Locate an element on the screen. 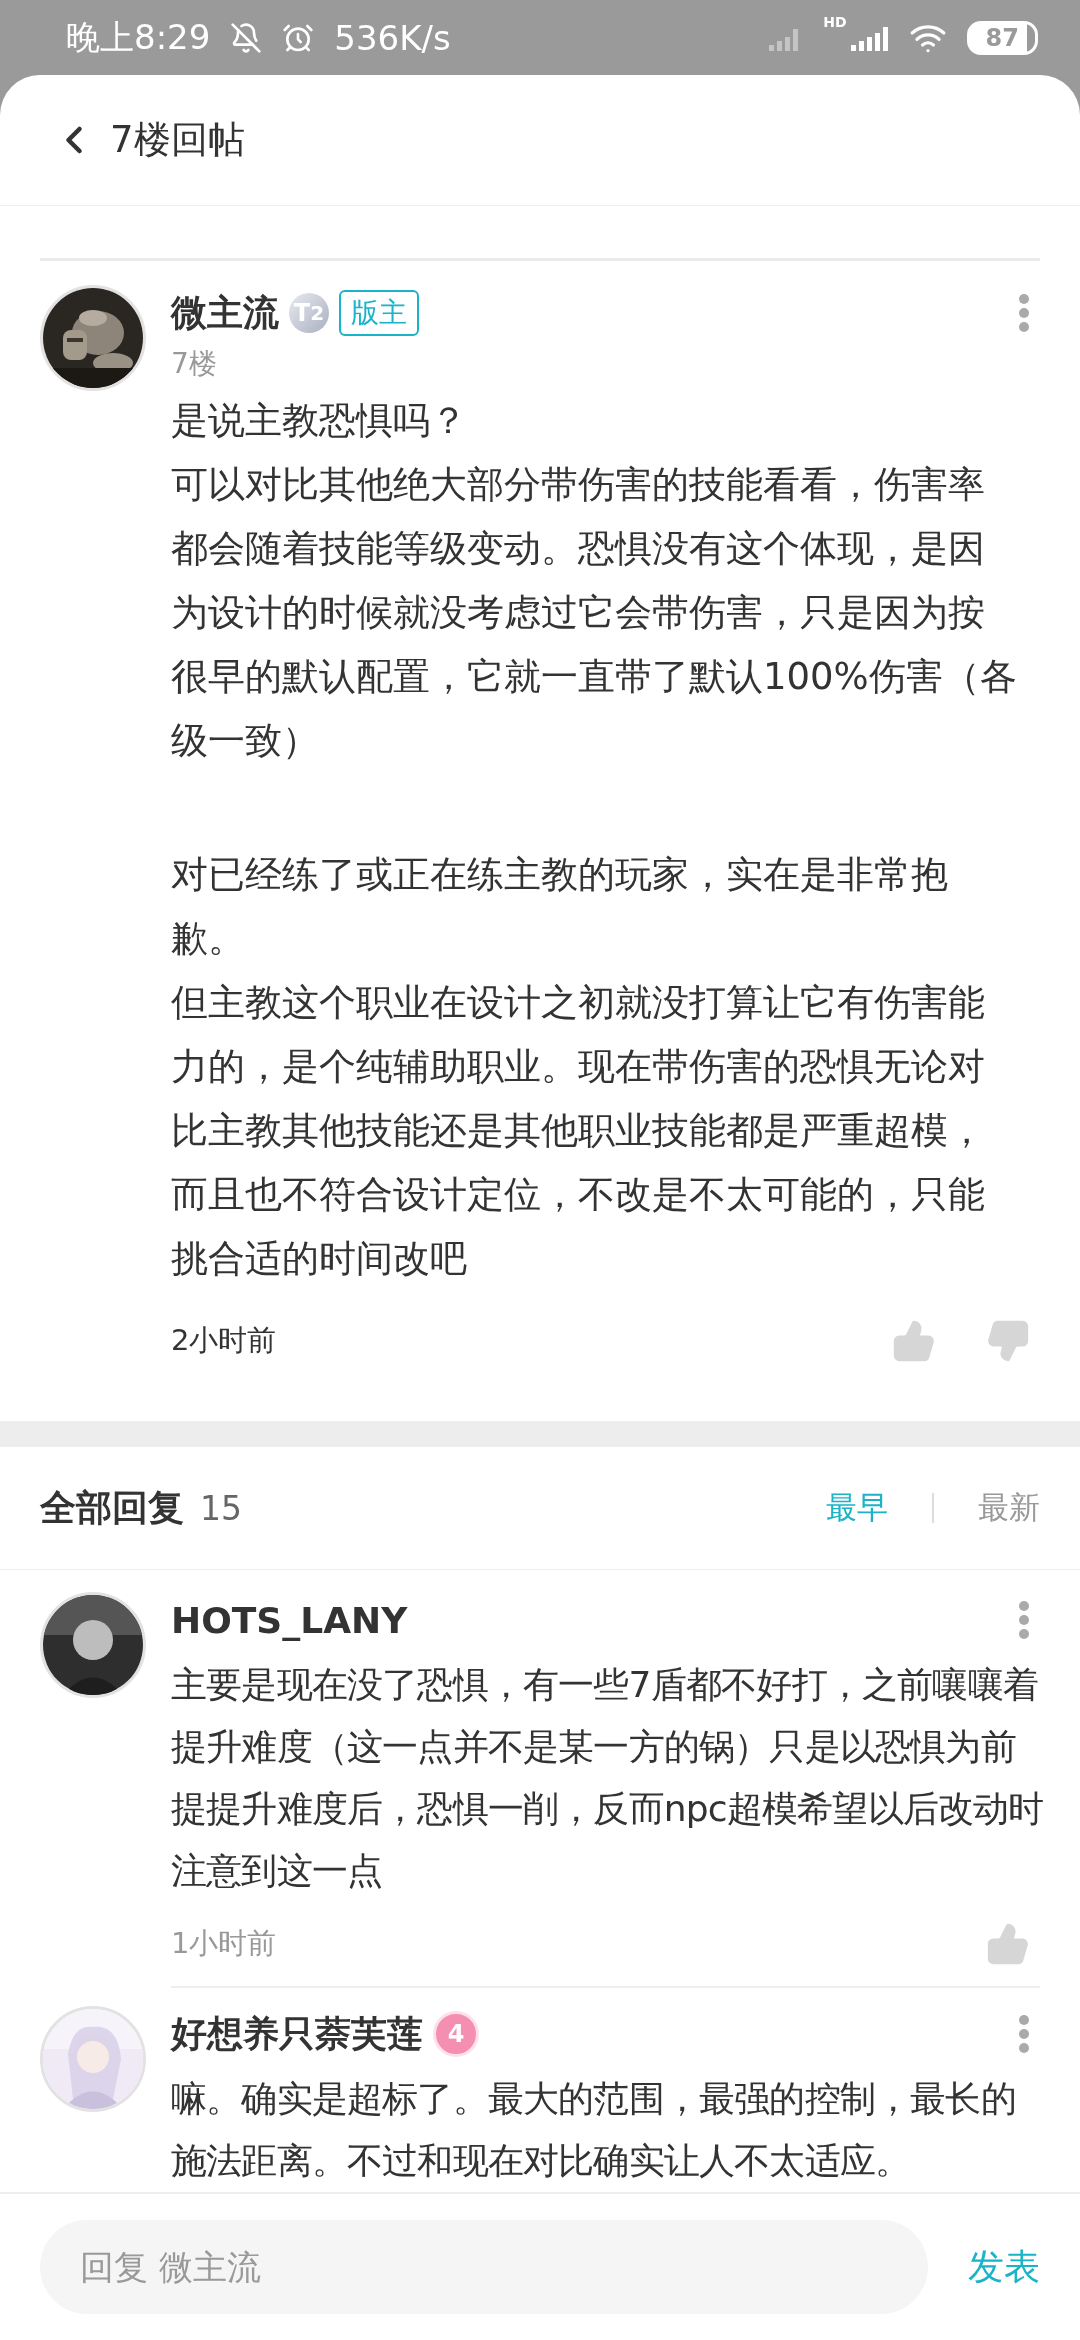 The image size is (1080, 2340). page-title: 7楼回帖 is located at coordinates (177, 140).